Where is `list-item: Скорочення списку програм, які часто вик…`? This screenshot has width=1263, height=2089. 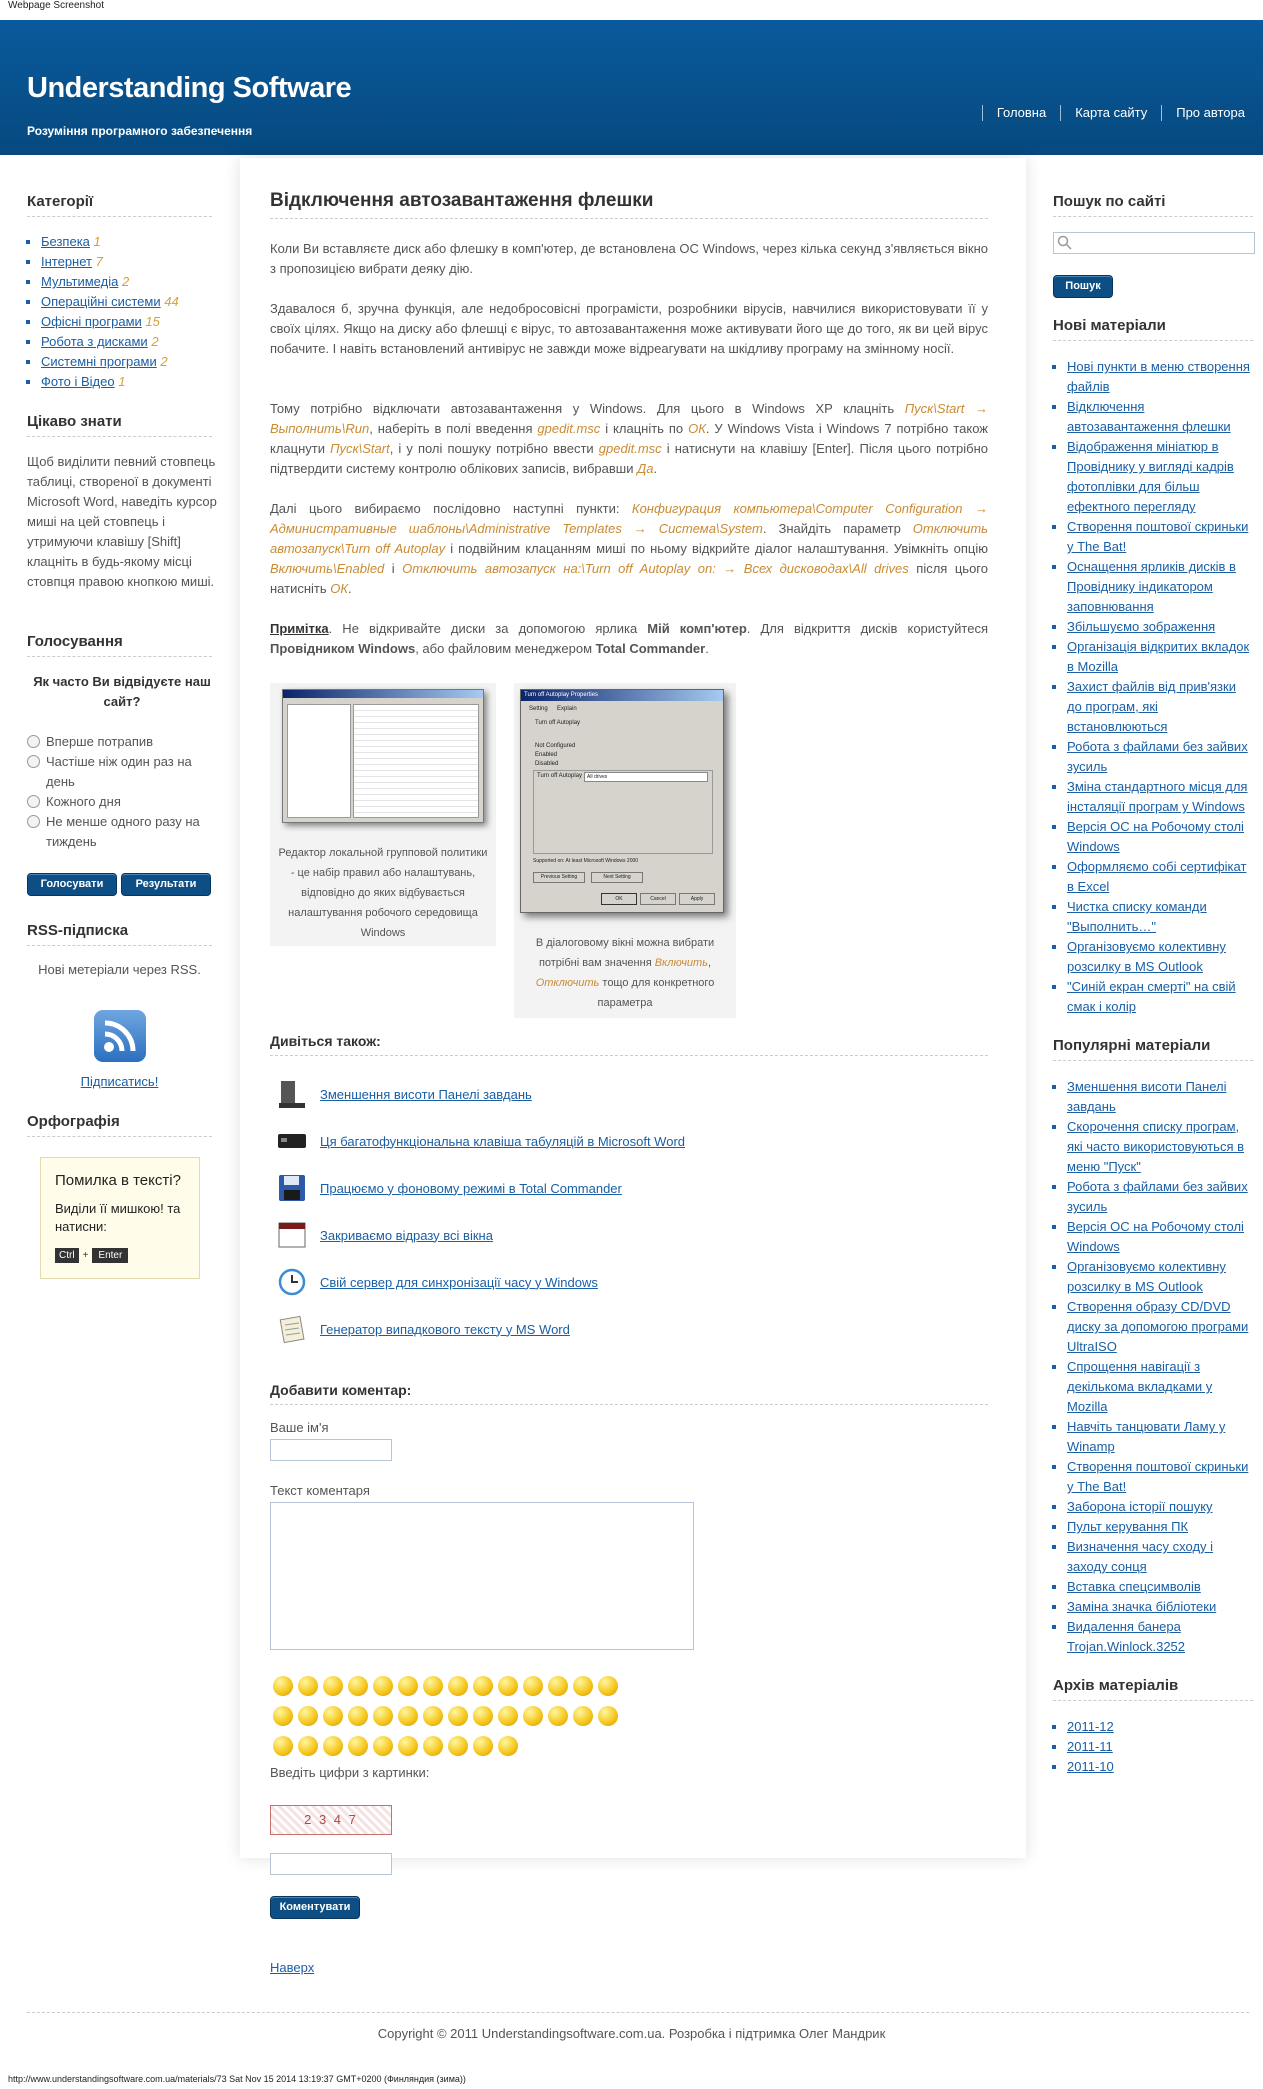 list-item: Скорочення списку програм, які часто вик… is located at coordinates (1160, 1147).